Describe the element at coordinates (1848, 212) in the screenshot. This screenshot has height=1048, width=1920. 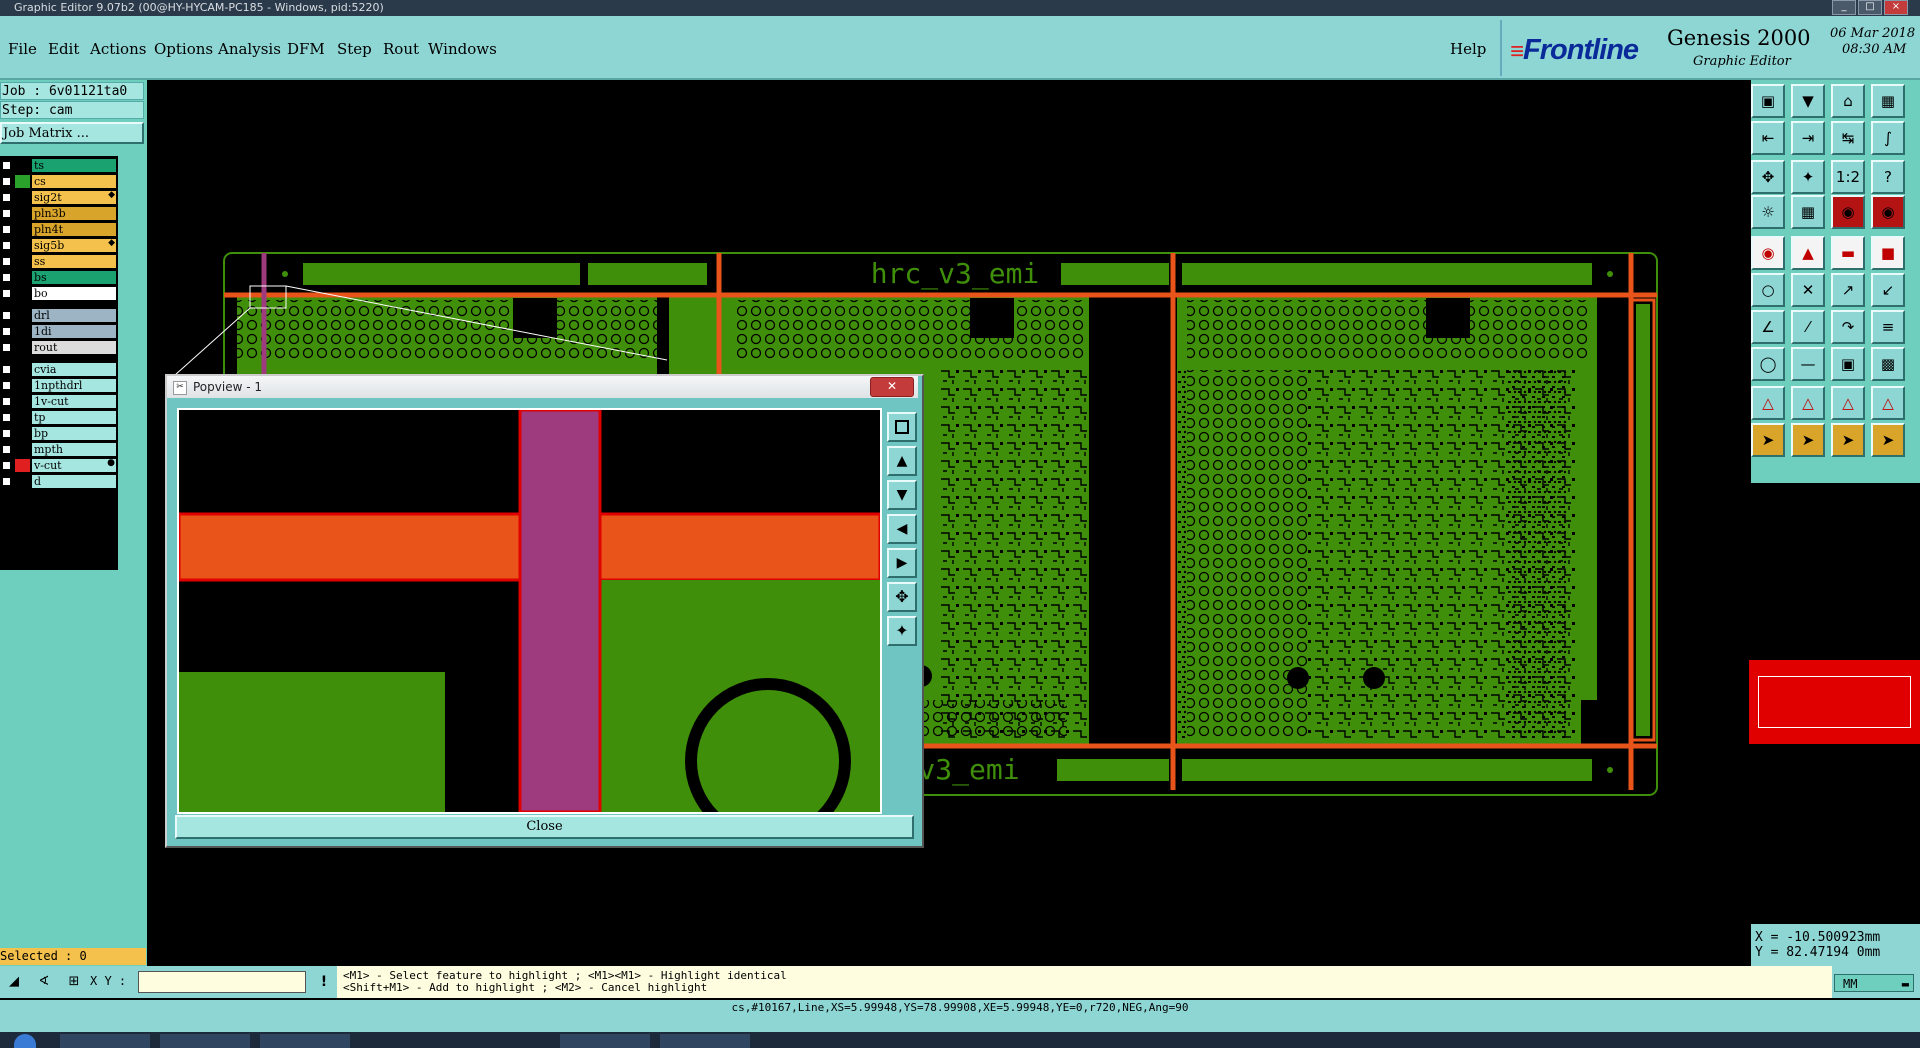
I see `net-highlight-tool-button: ◉` at that location.